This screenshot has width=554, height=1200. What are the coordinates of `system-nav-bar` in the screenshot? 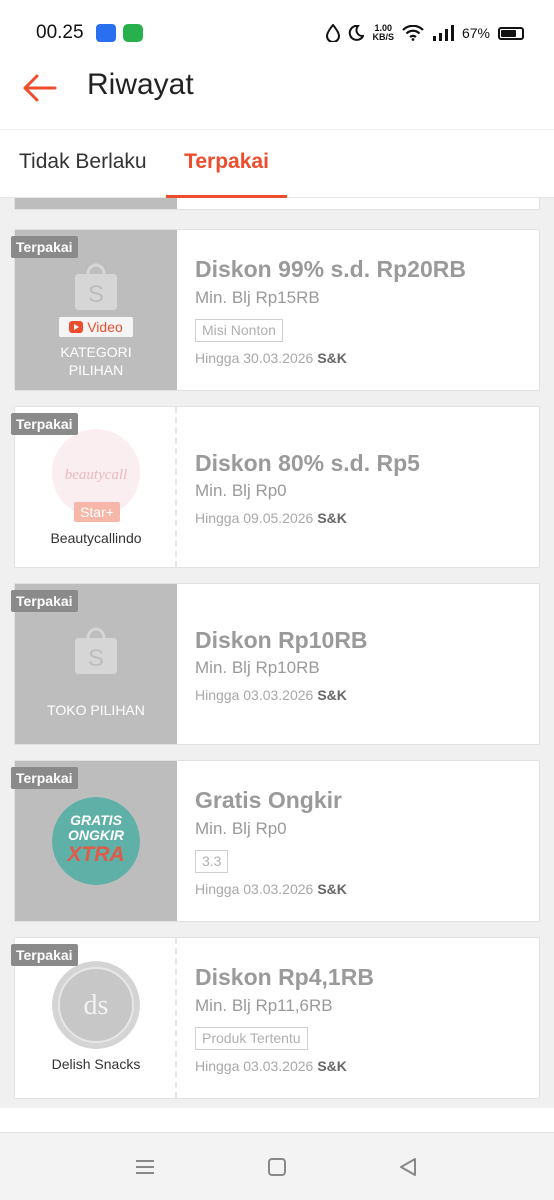 It's located at (277, 1166).